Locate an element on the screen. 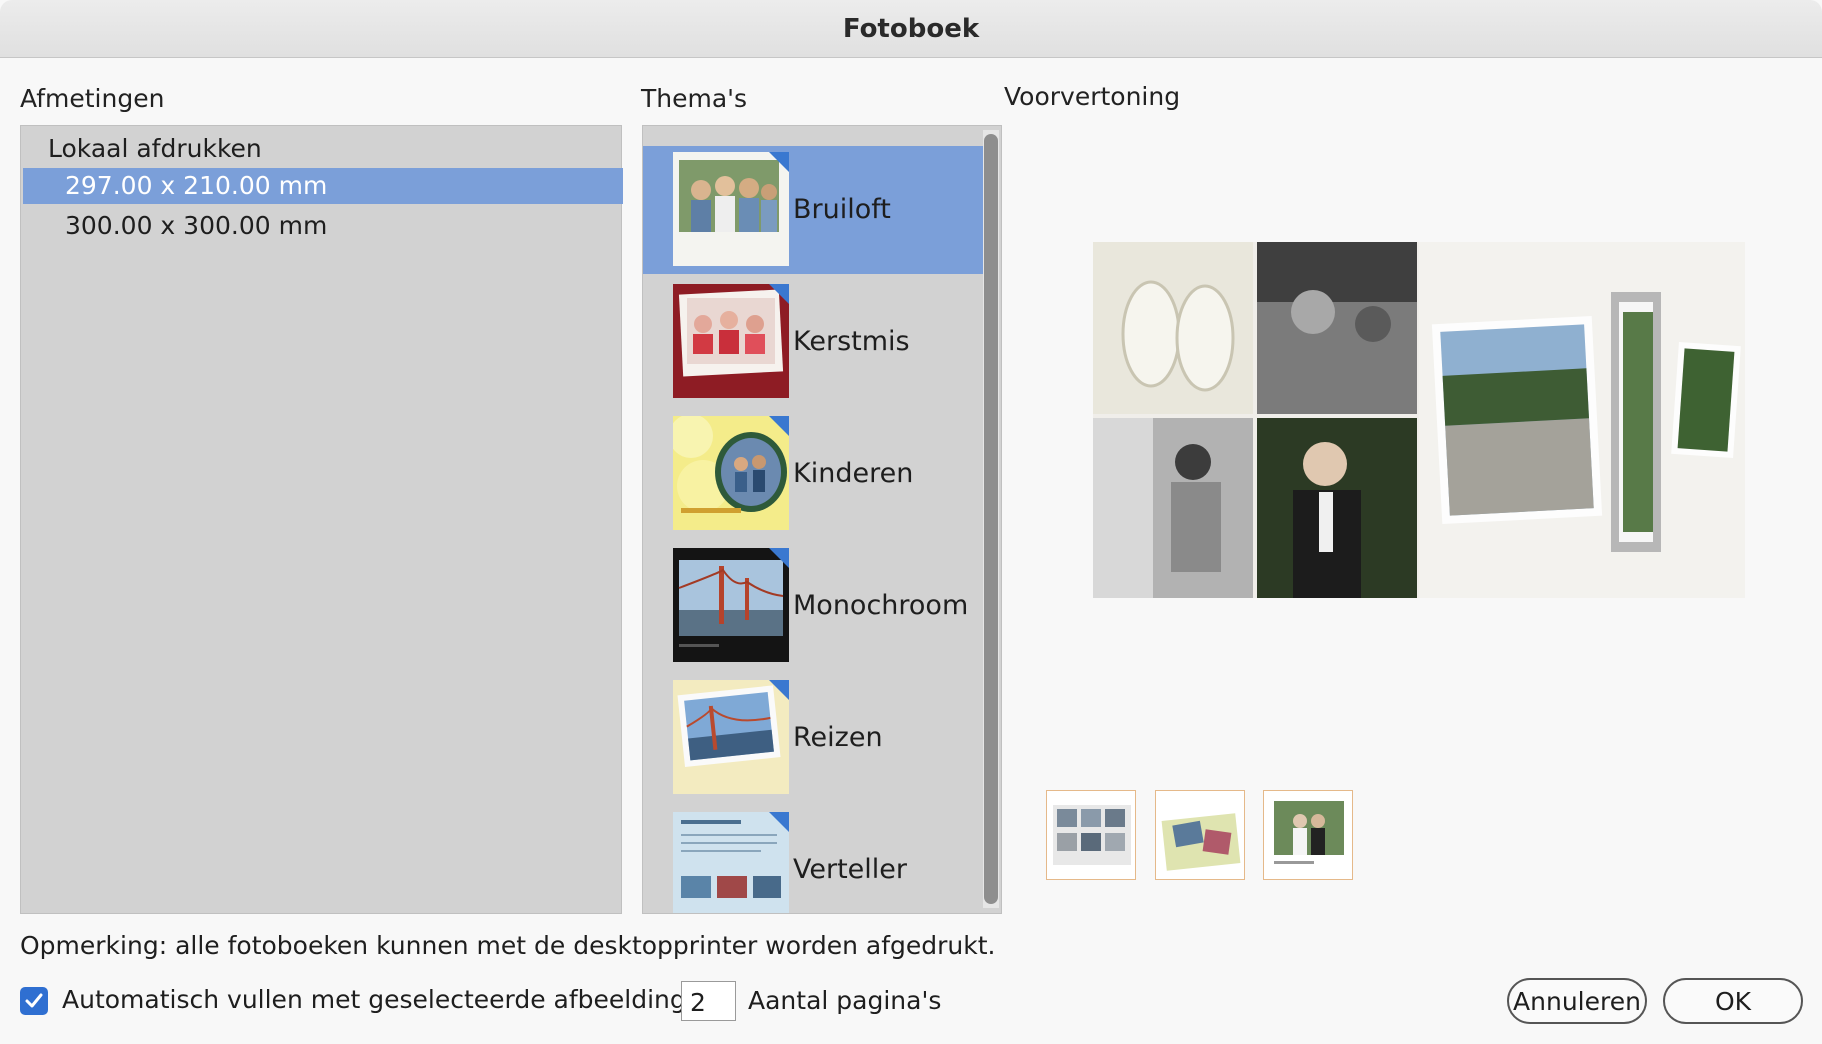 Image resolution: width=1822 pixels, height=1044 pixels. cancel-button: Annuleren is located at coordinates (1577, 1001).